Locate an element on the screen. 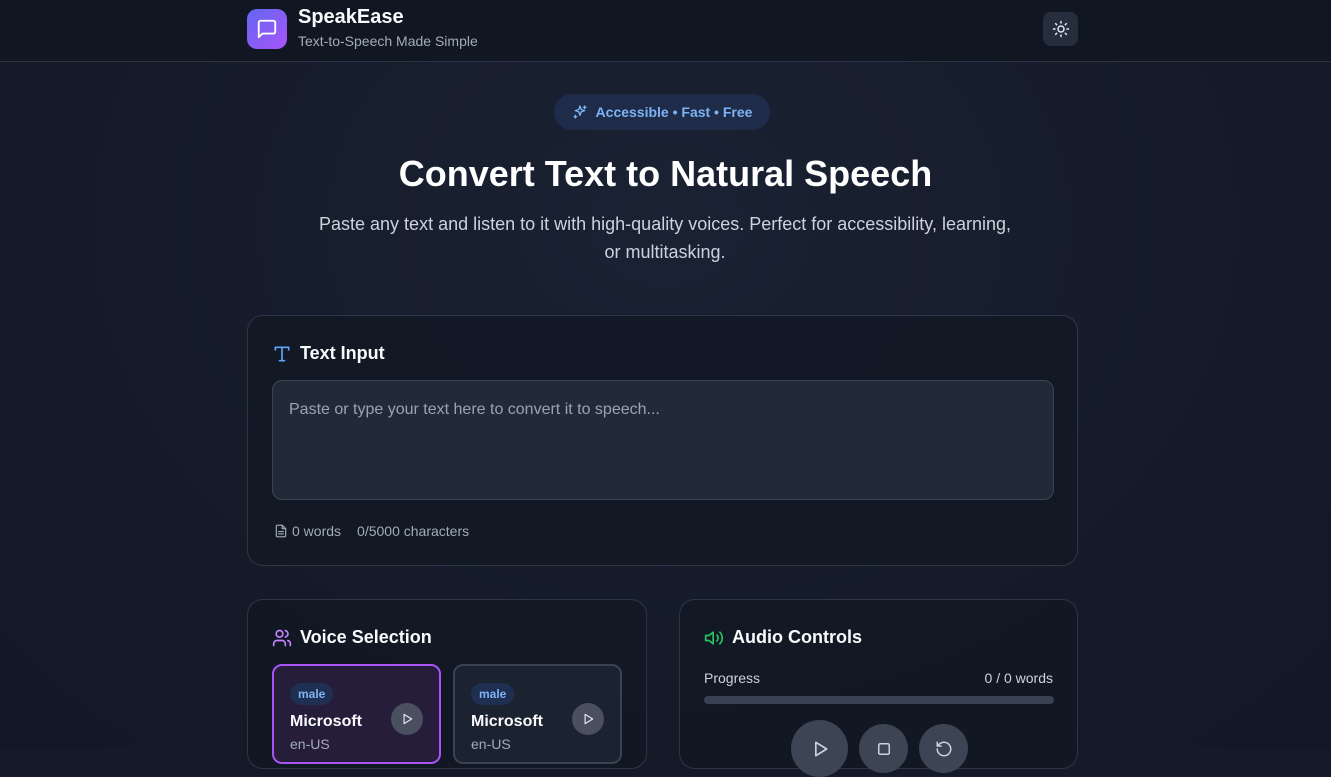  audio-controls-heading: Audio Controls is located at coordinates (783, 637).